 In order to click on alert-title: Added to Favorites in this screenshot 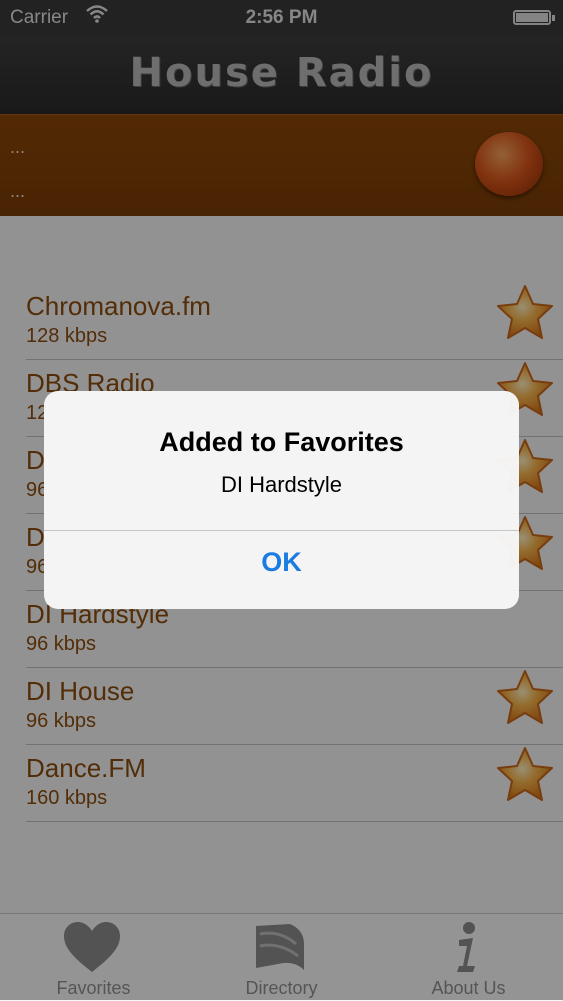, I will do `click(281, 442)`.